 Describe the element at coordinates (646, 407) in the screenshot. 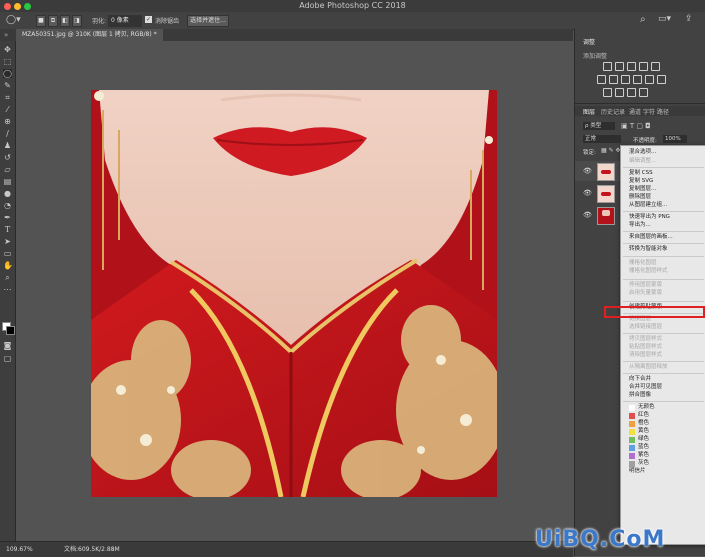

I see `menu-item: 无颜色` at that location.